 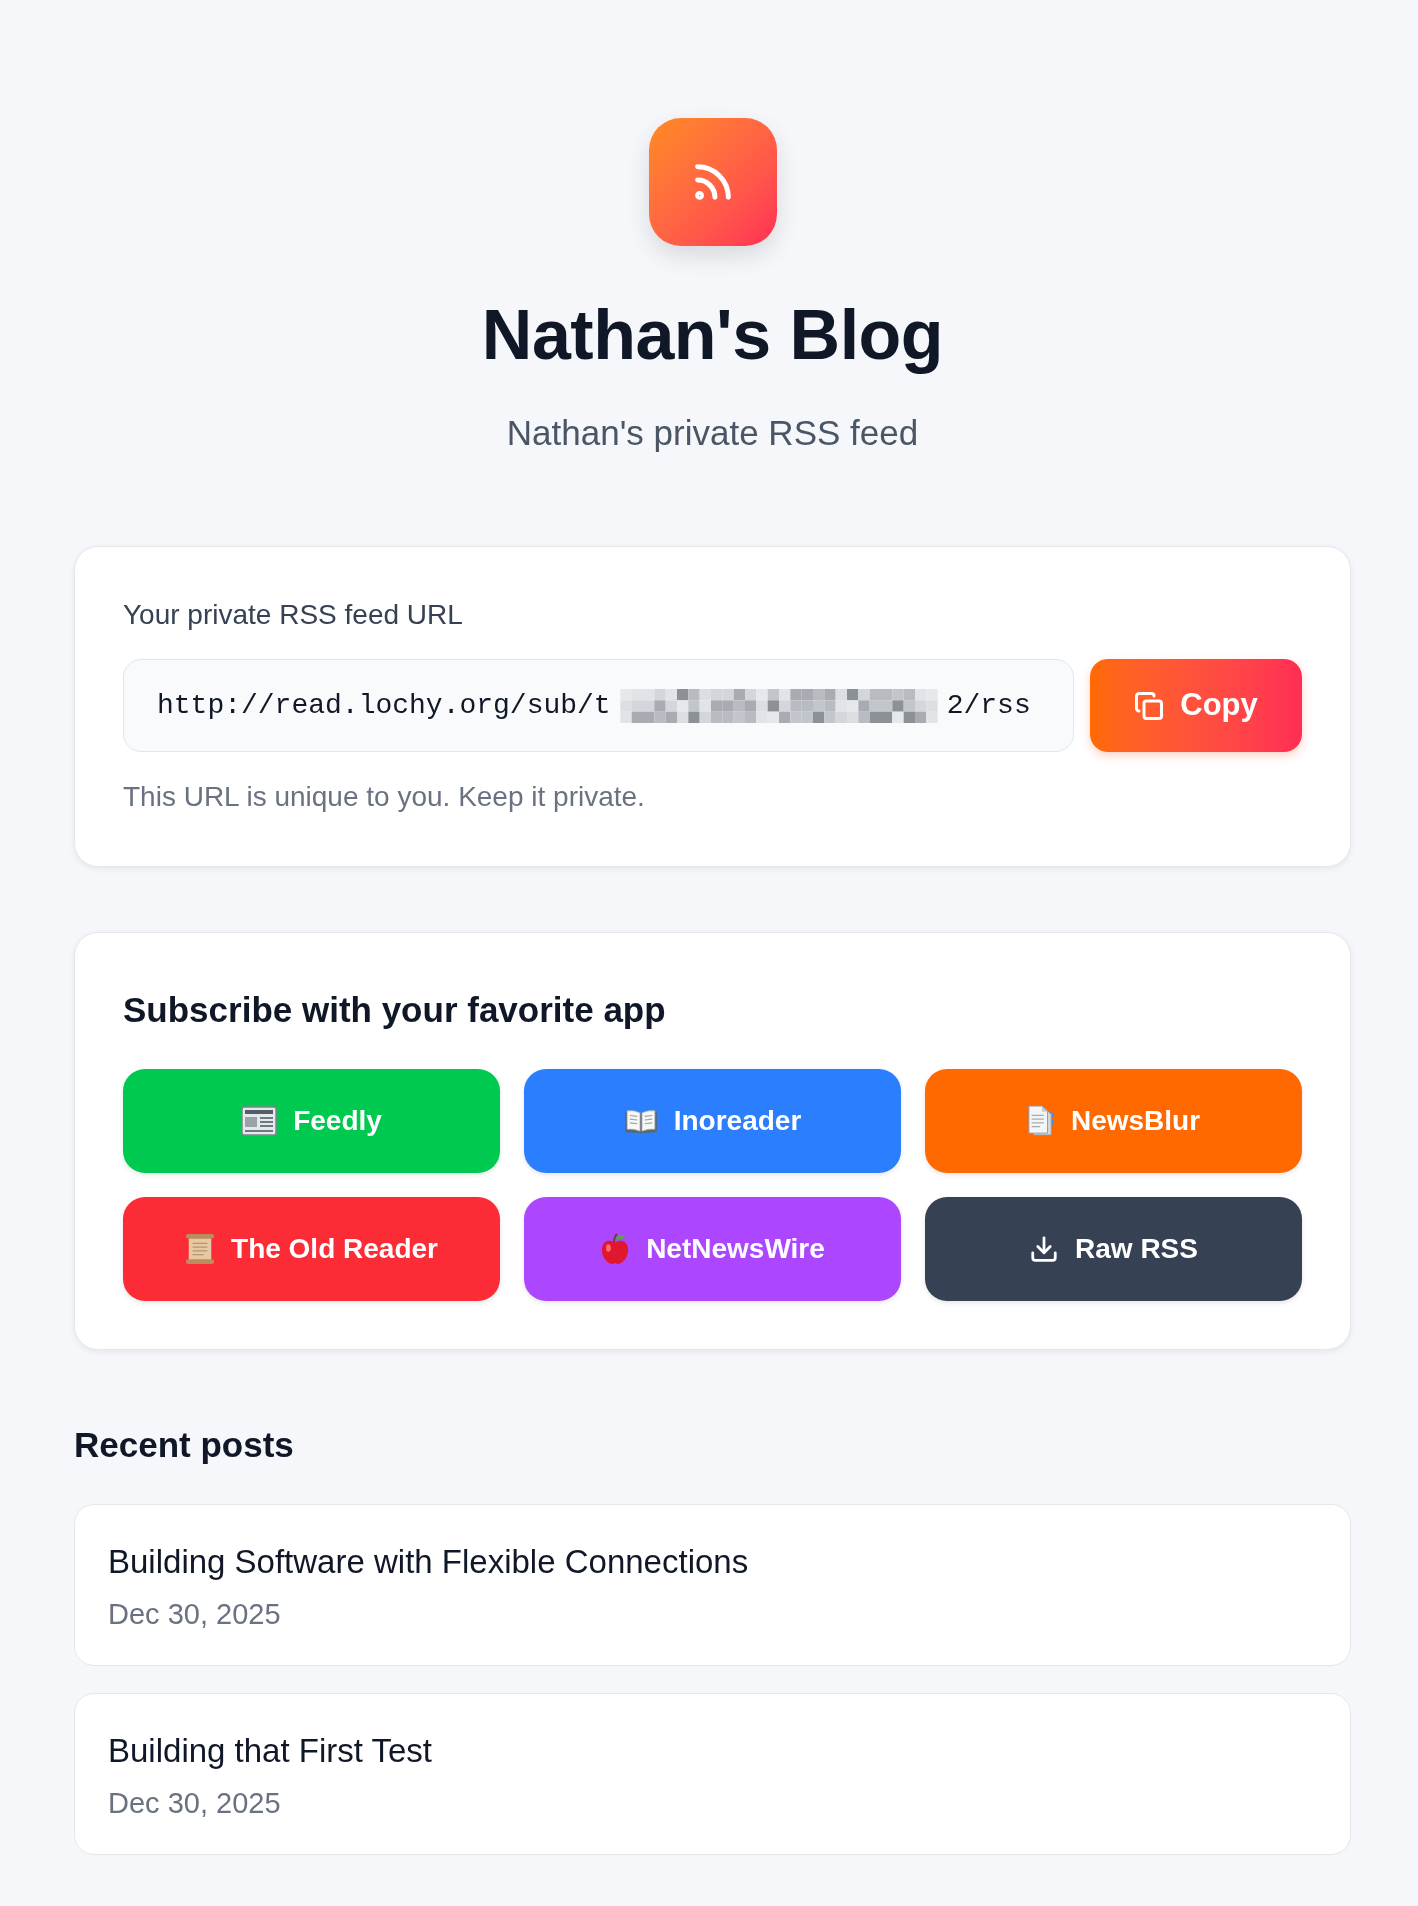 I want to click on copy-icon, so click(x=1149, y=705).